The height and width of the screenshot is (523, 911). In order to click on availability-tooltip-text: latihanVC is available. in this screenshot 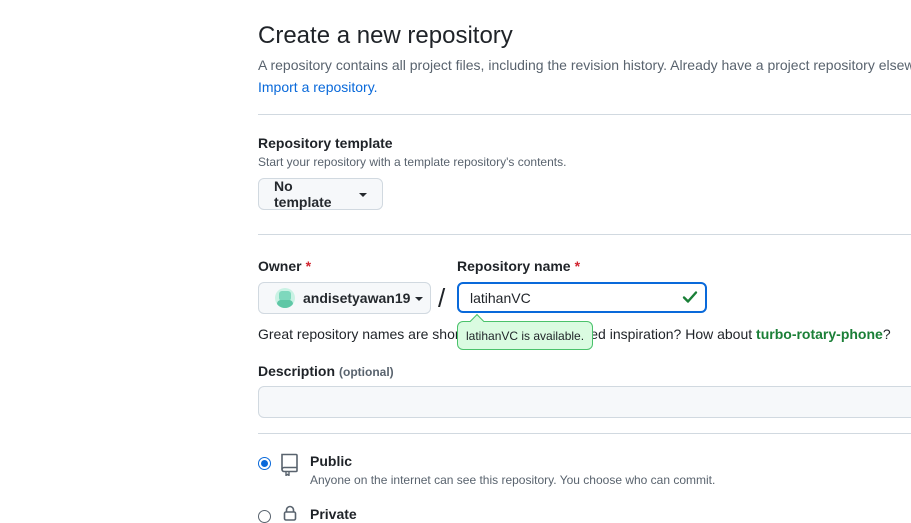, I will do `click(525, 335)`.